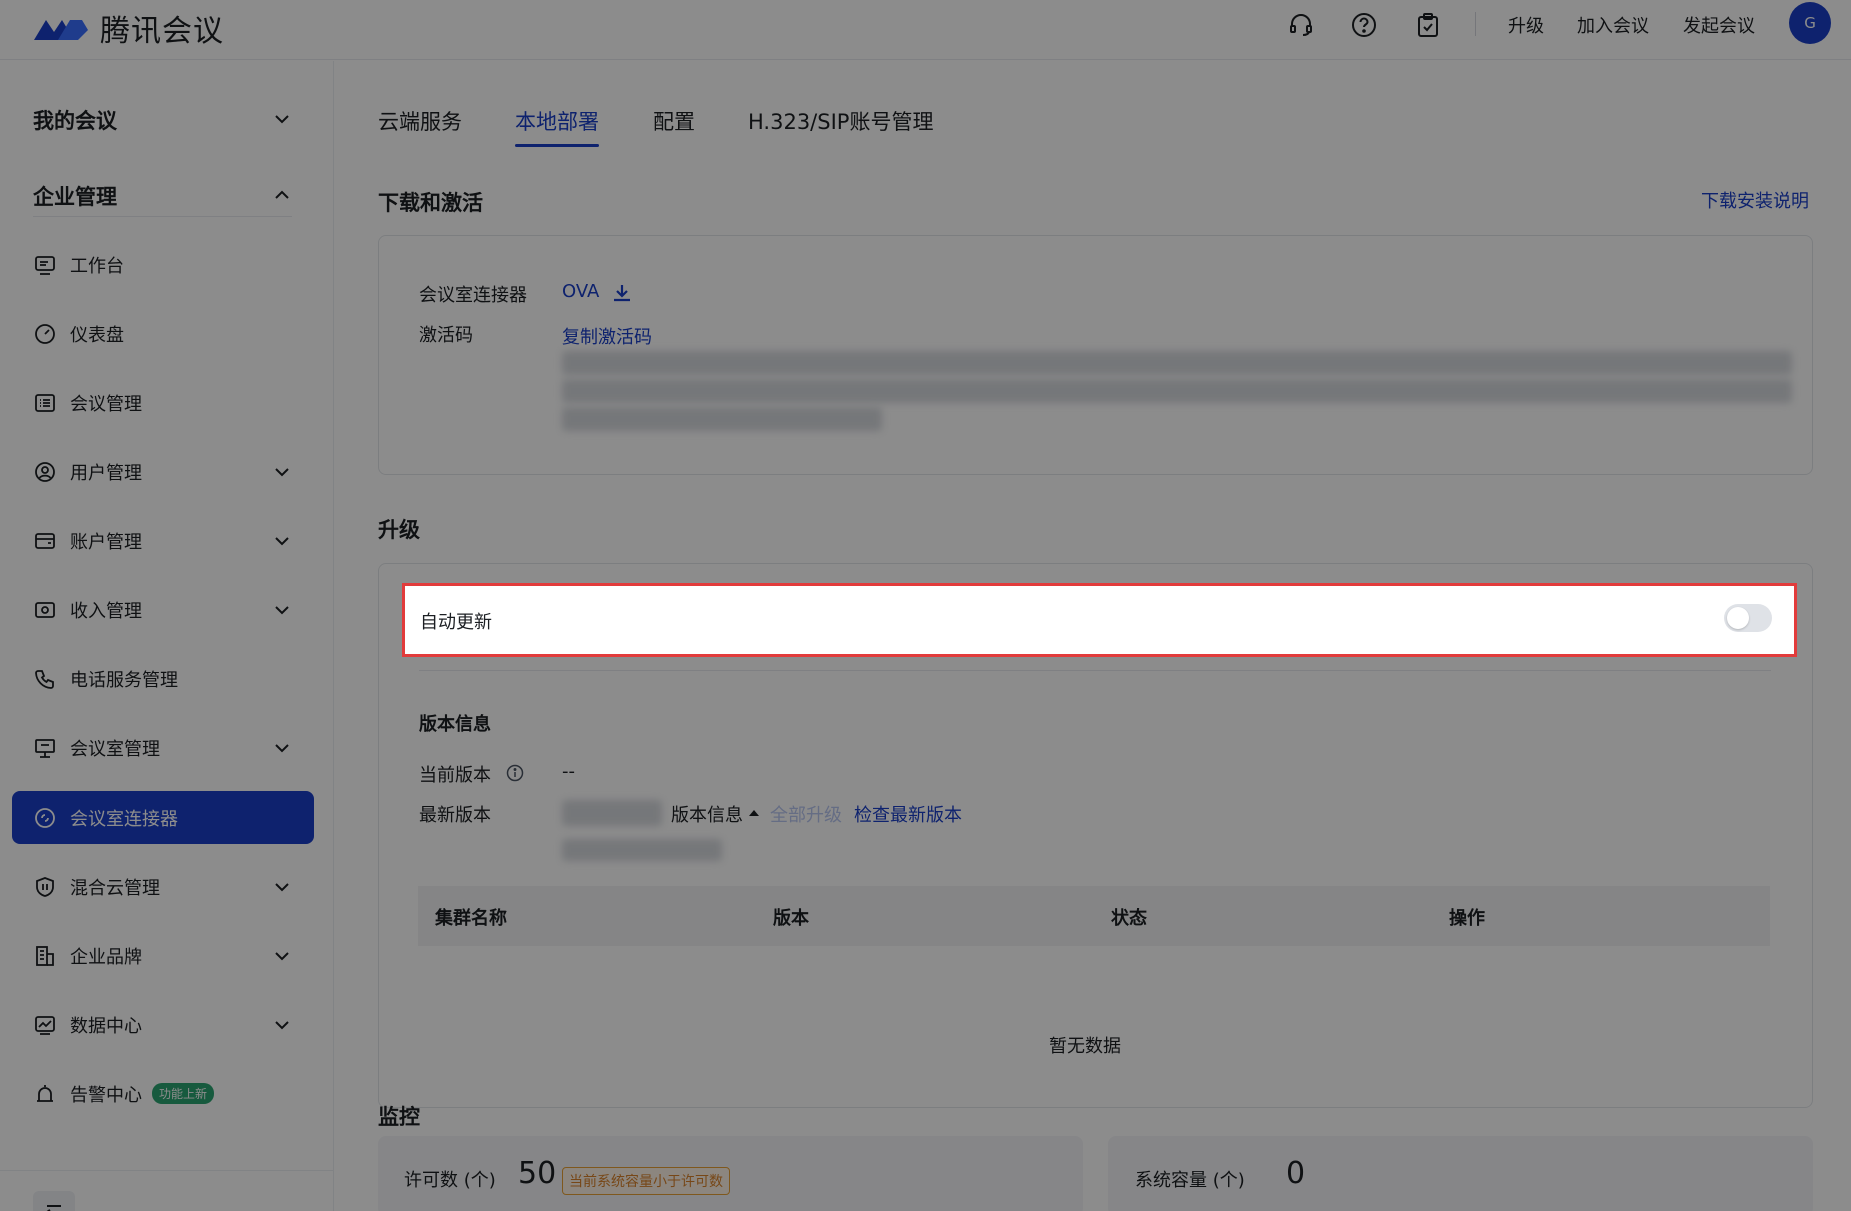 The height and width of the screenshot is (1211, 1851). Describe the element at coordinates (97, 335) in the screenshot. I see `sidebar-item-label: 仪表盘` at that location.